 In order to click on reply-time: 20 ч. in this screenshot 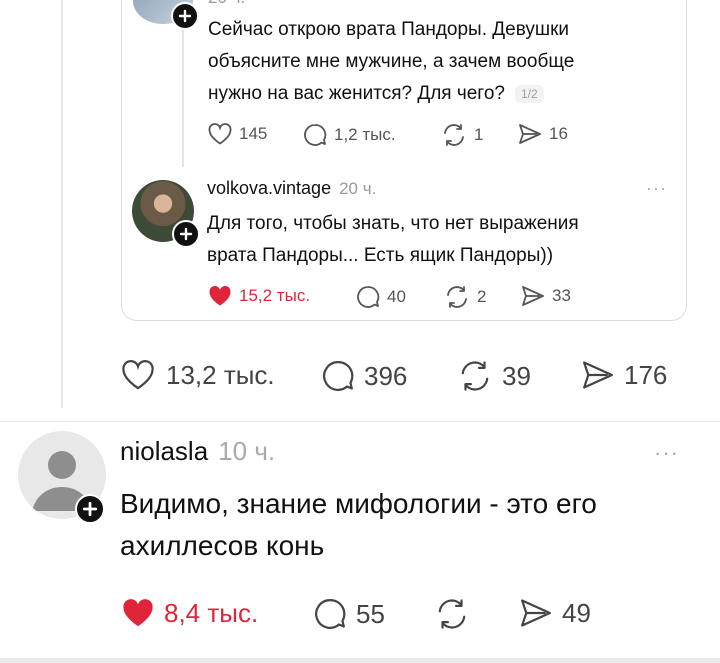, I will do `click(358, 188)`.